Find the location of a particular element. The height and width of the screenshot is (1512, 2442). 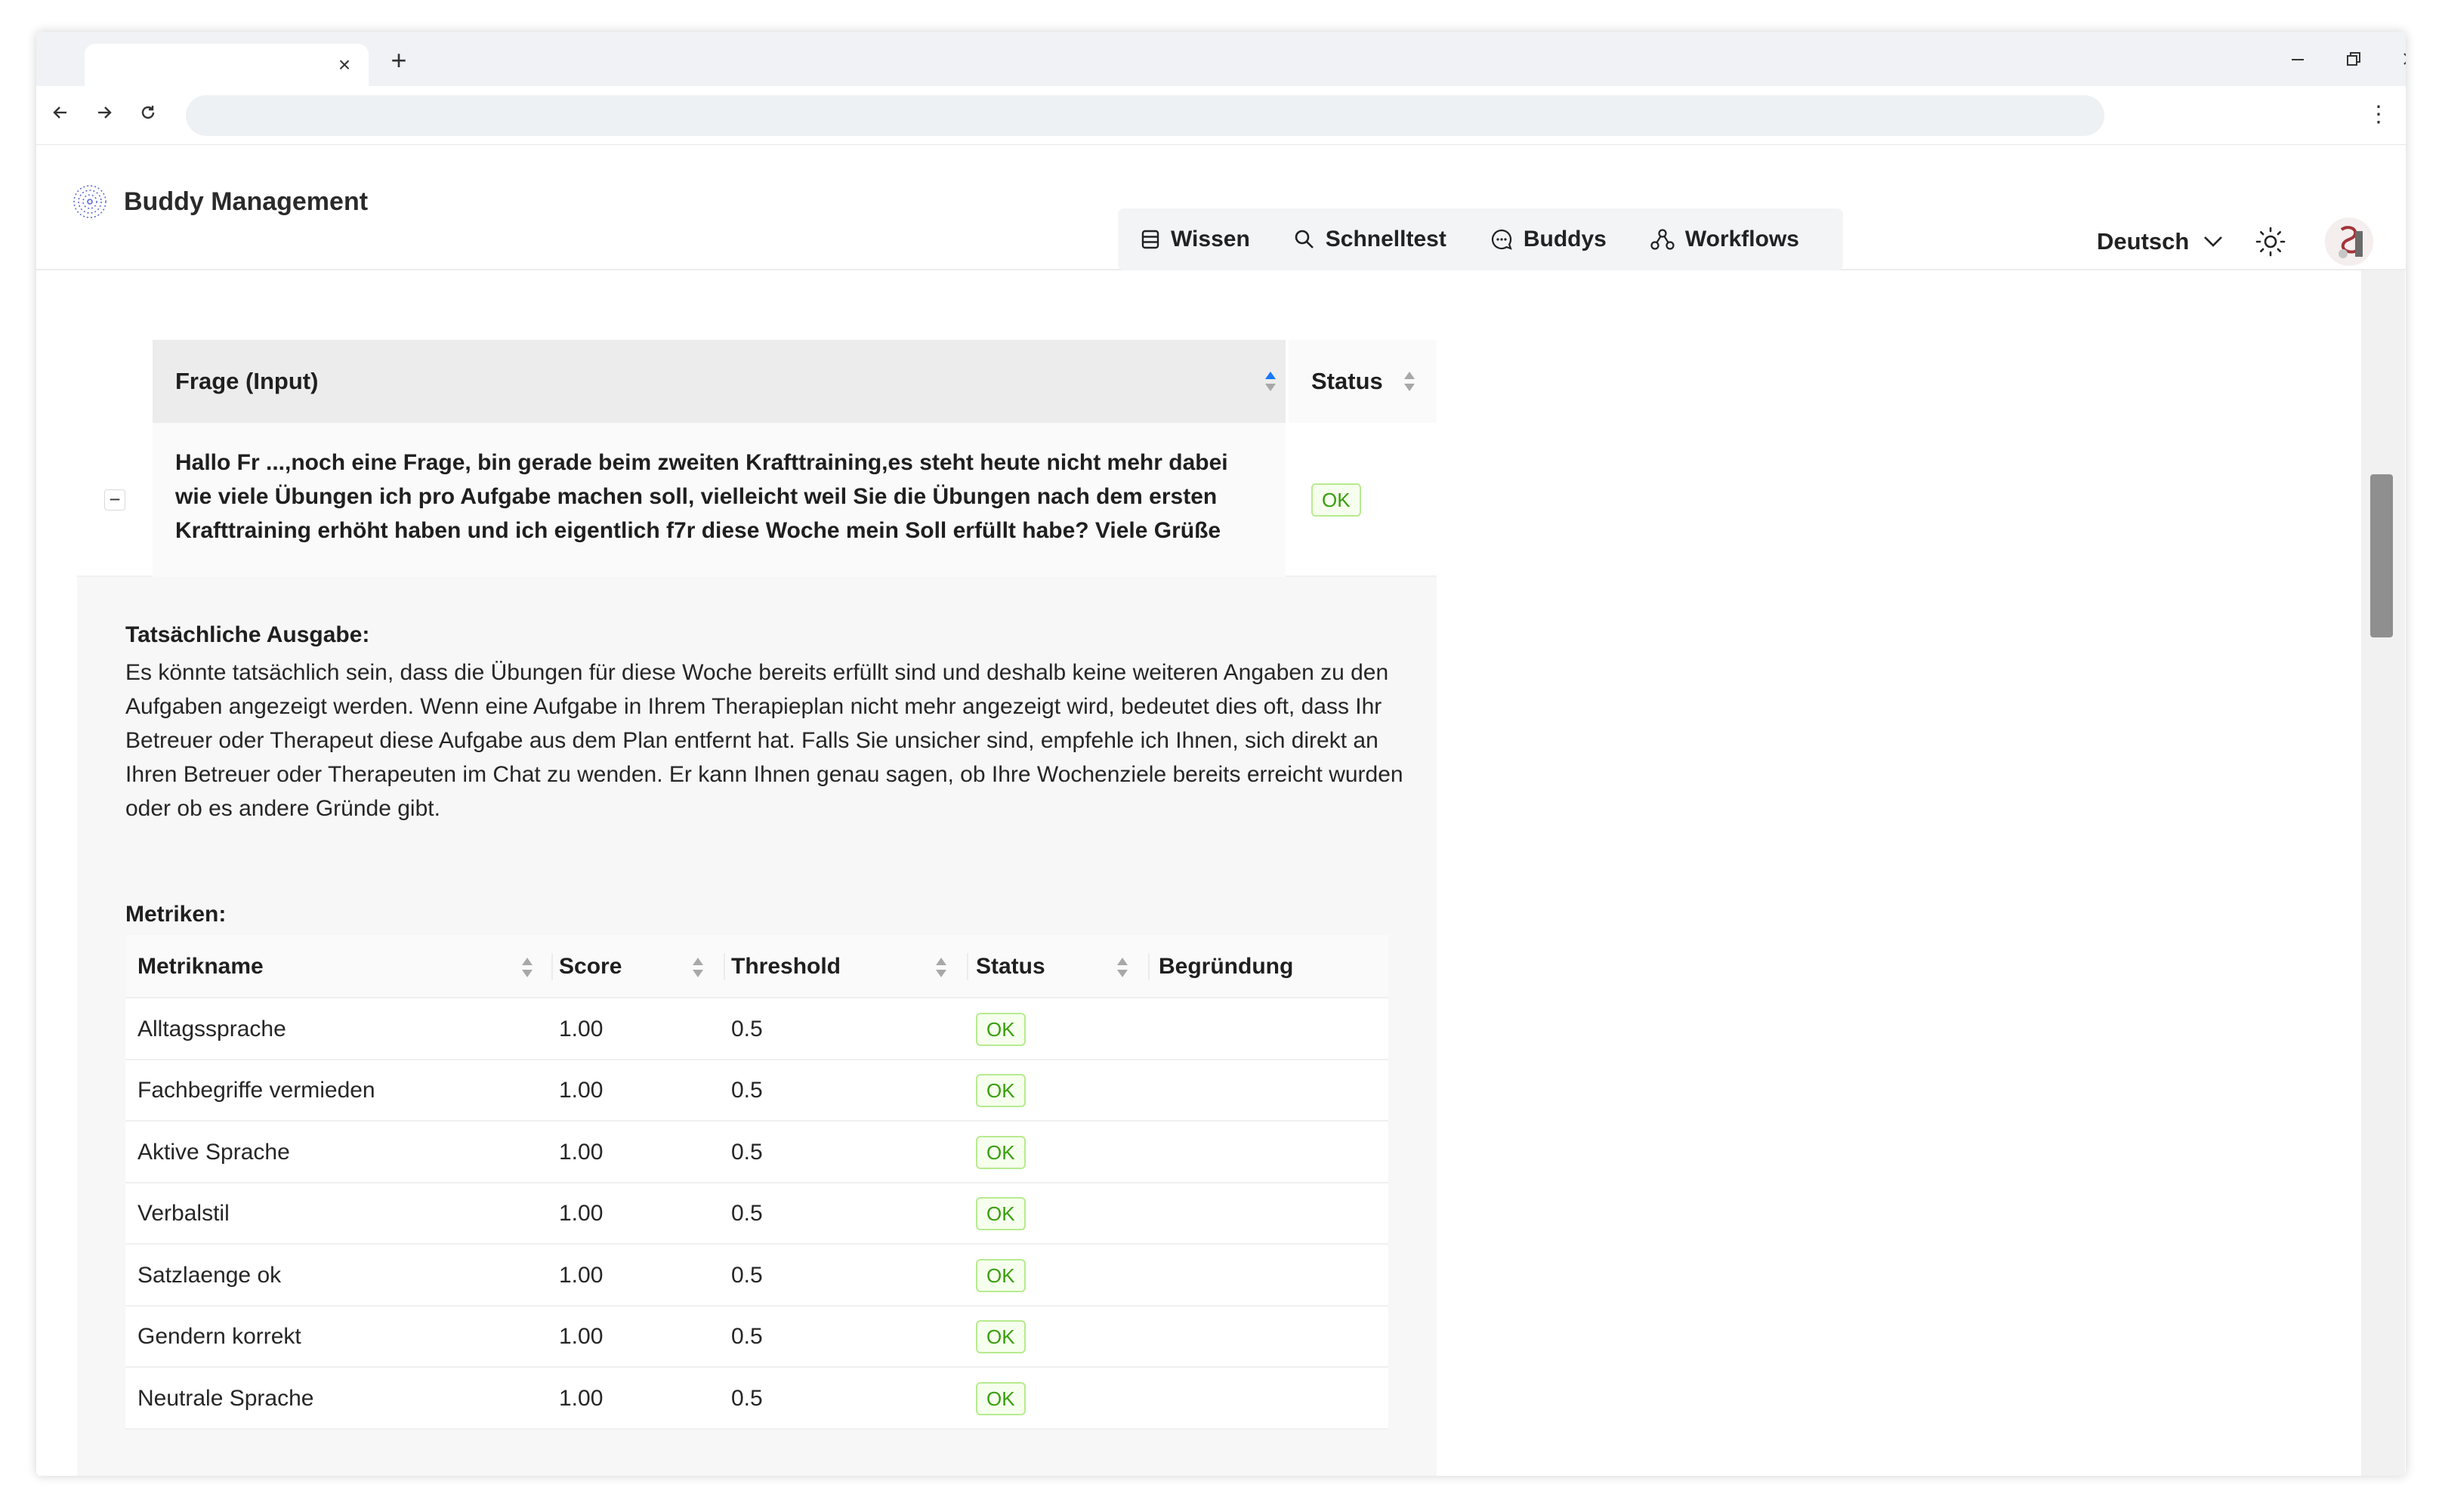

brand-logo-icon is located at coordinates (90, 202).